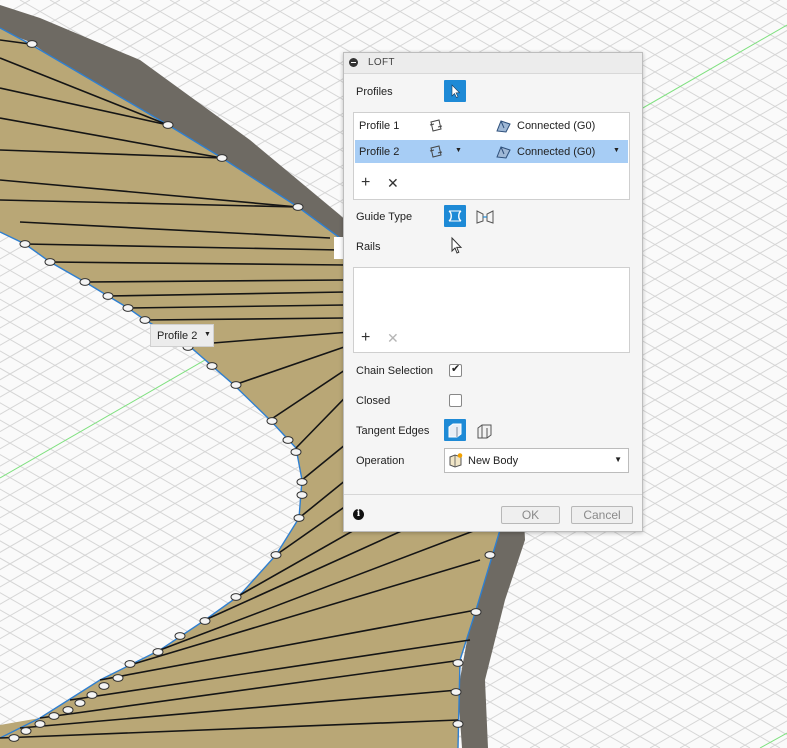  I want to click on checkmark-icon: ✔, so click(456, 369).